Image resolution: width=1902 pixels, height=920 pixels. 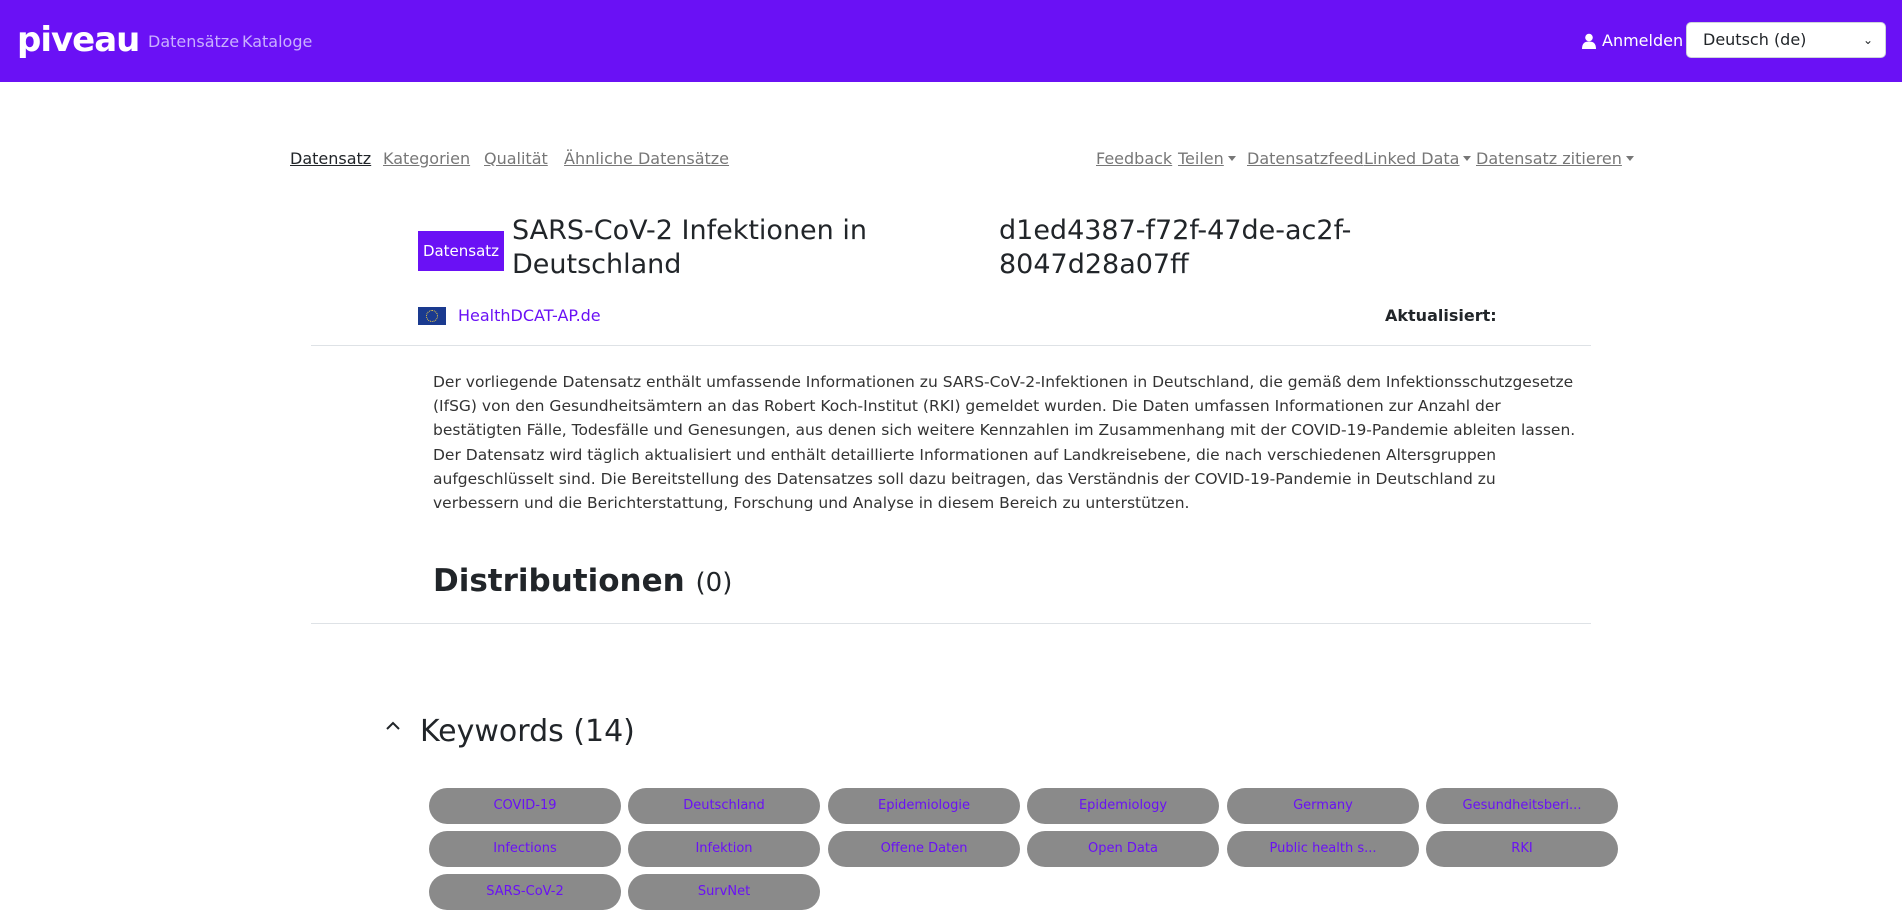 I want to click on tab-quality: Qualität, so click(x=516, y=159).